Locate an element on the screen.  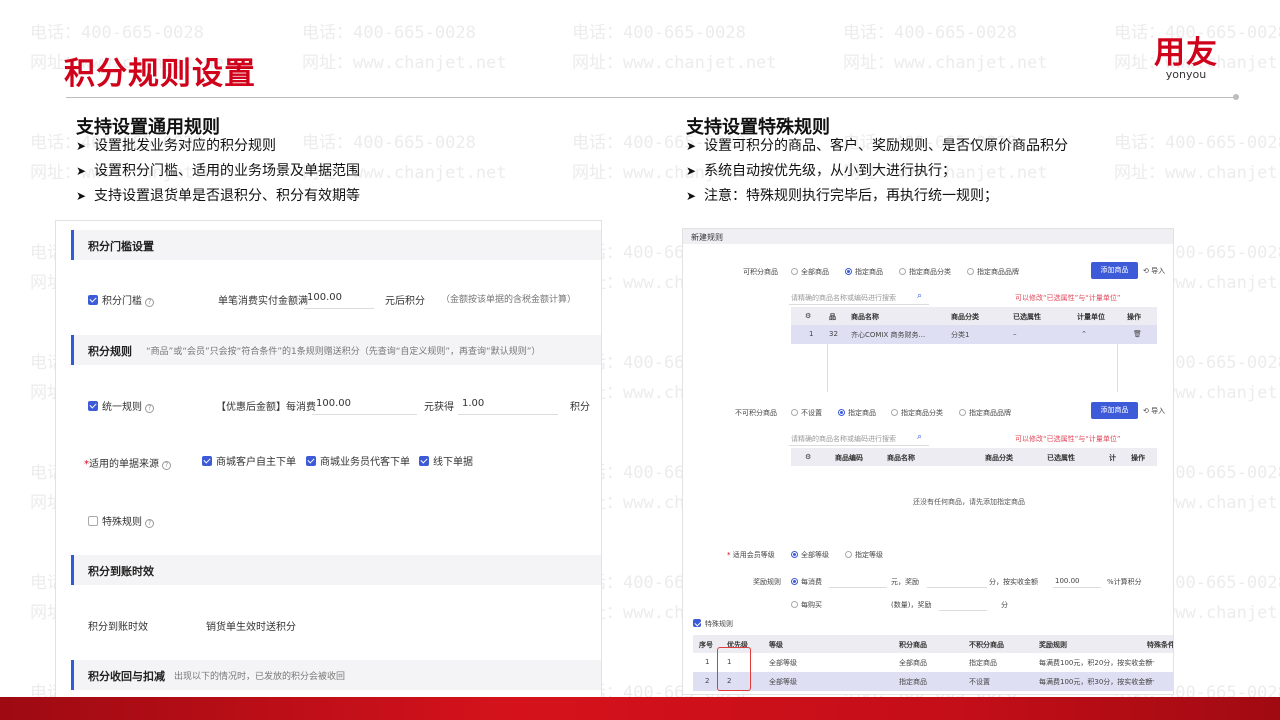
priority-highlight-box is located at coordinates (734, 669).